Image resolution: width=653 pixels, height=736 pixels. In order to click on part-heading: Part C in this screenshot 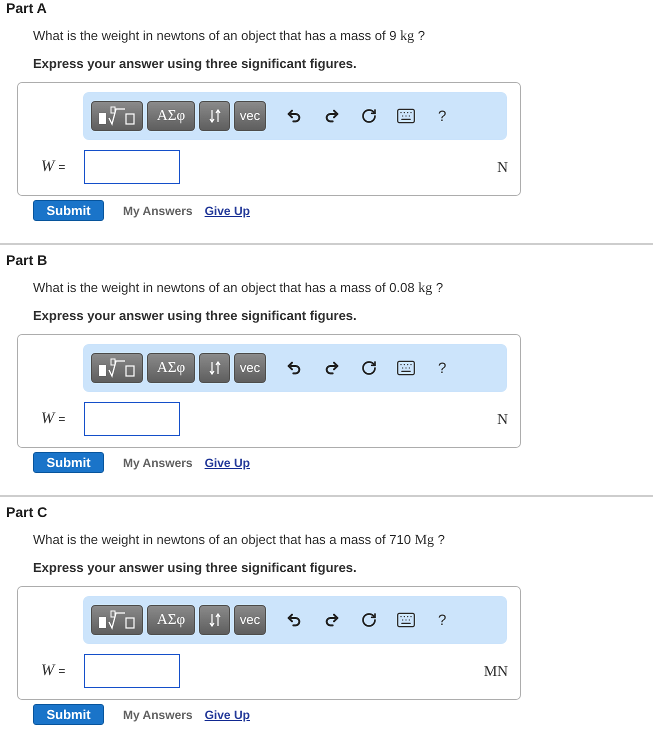, I will do `click(26, 512)`.